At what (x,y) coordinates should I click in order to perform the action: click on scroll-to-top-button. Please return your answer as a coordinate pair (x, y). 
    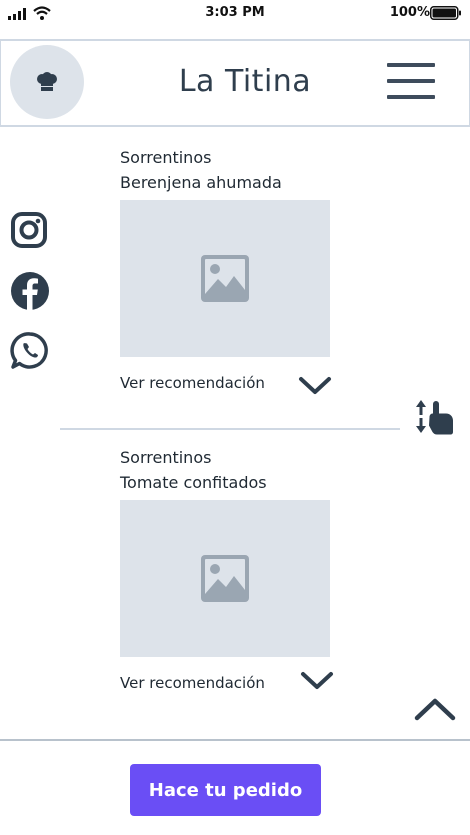
    Looking at the image, I should click on (435, 709).